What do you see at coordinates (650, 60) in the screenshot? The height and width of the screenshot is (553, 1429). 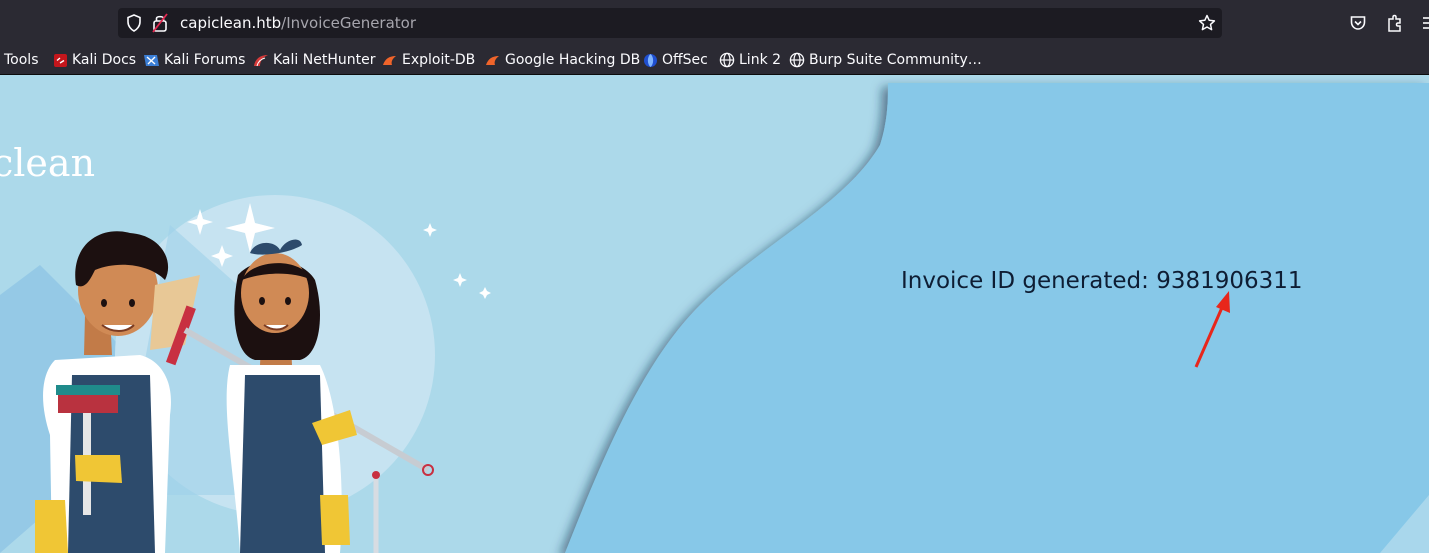 I see `offsec-icon` at bounding box center [650, 60].